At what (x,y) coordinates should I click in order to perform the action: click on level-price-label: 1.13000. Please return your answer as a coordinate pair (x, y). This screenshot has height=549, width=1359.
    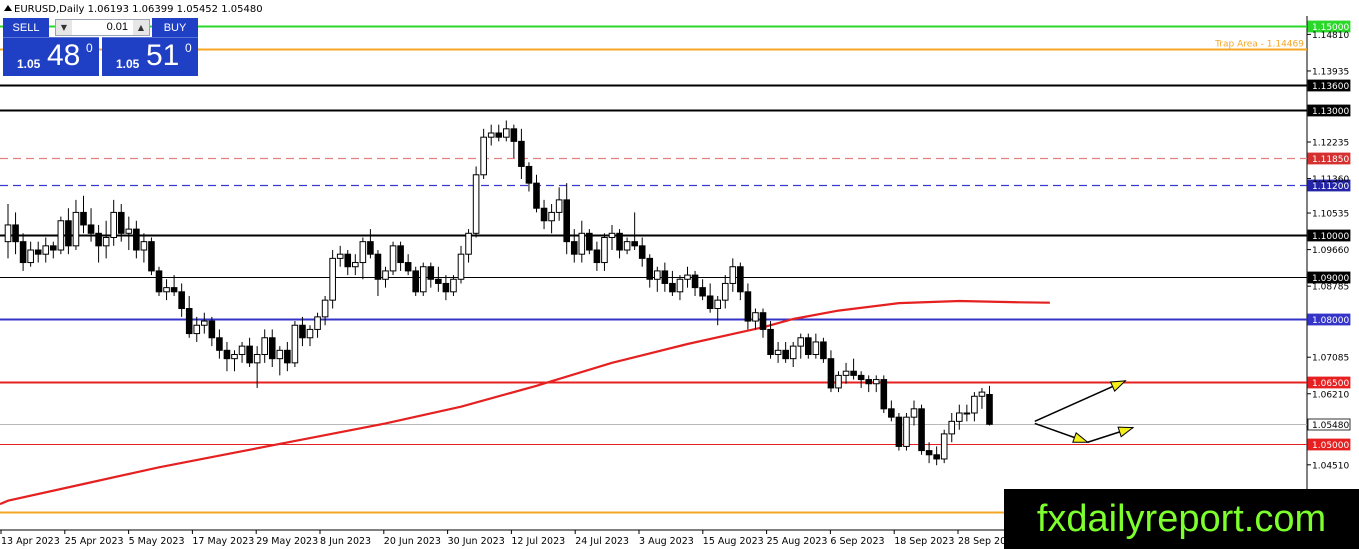
    Looking at the image, I should click on (1330, 112).